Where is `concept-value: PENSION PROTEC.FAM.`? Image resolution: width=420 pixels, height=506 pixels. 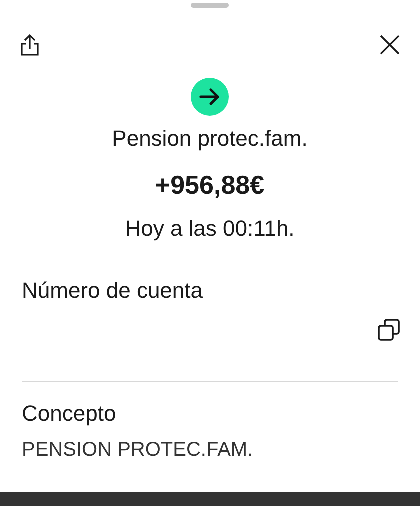
concept-value: PENSION PROTEC.FAM. is located at coordinates (138, 450).